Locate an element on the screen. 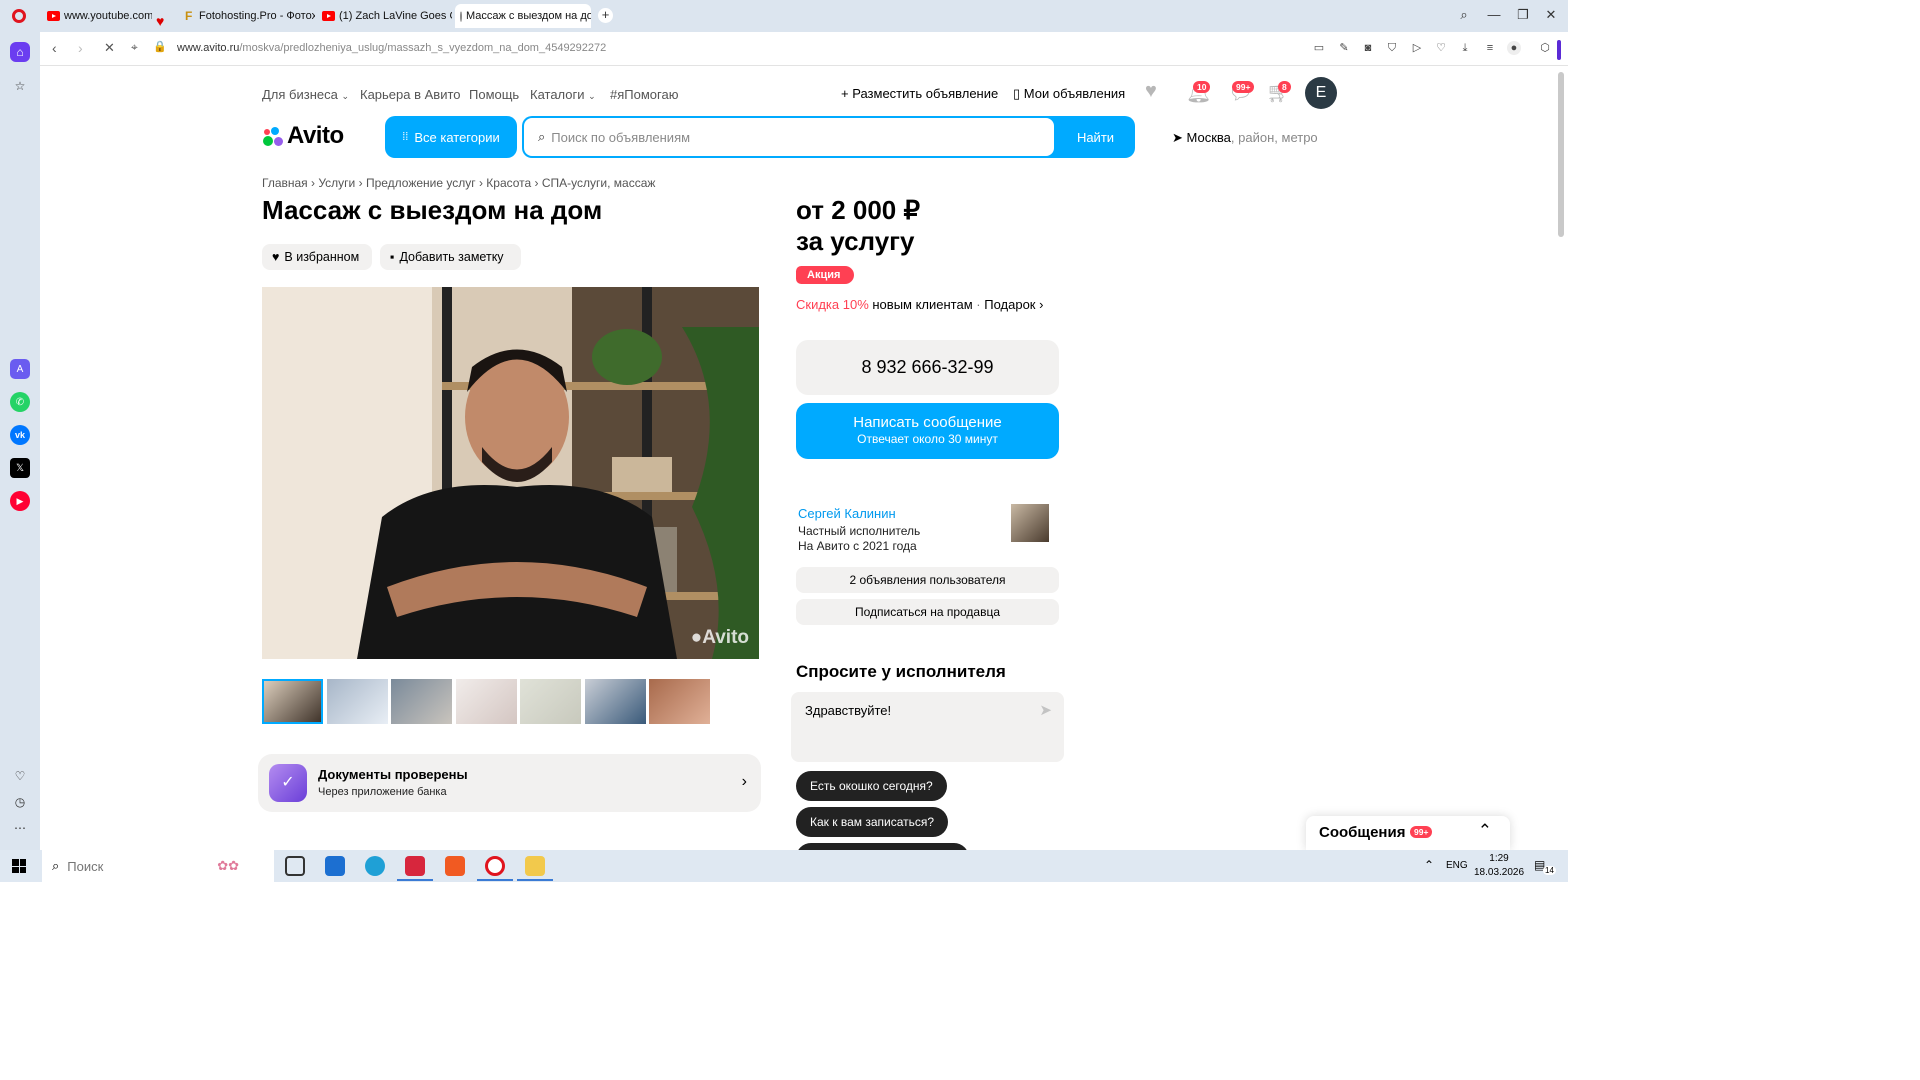 Image resolution: width=1920 pixels, height=1080 pixels. brave-icon is located at coordinates (455, 866).